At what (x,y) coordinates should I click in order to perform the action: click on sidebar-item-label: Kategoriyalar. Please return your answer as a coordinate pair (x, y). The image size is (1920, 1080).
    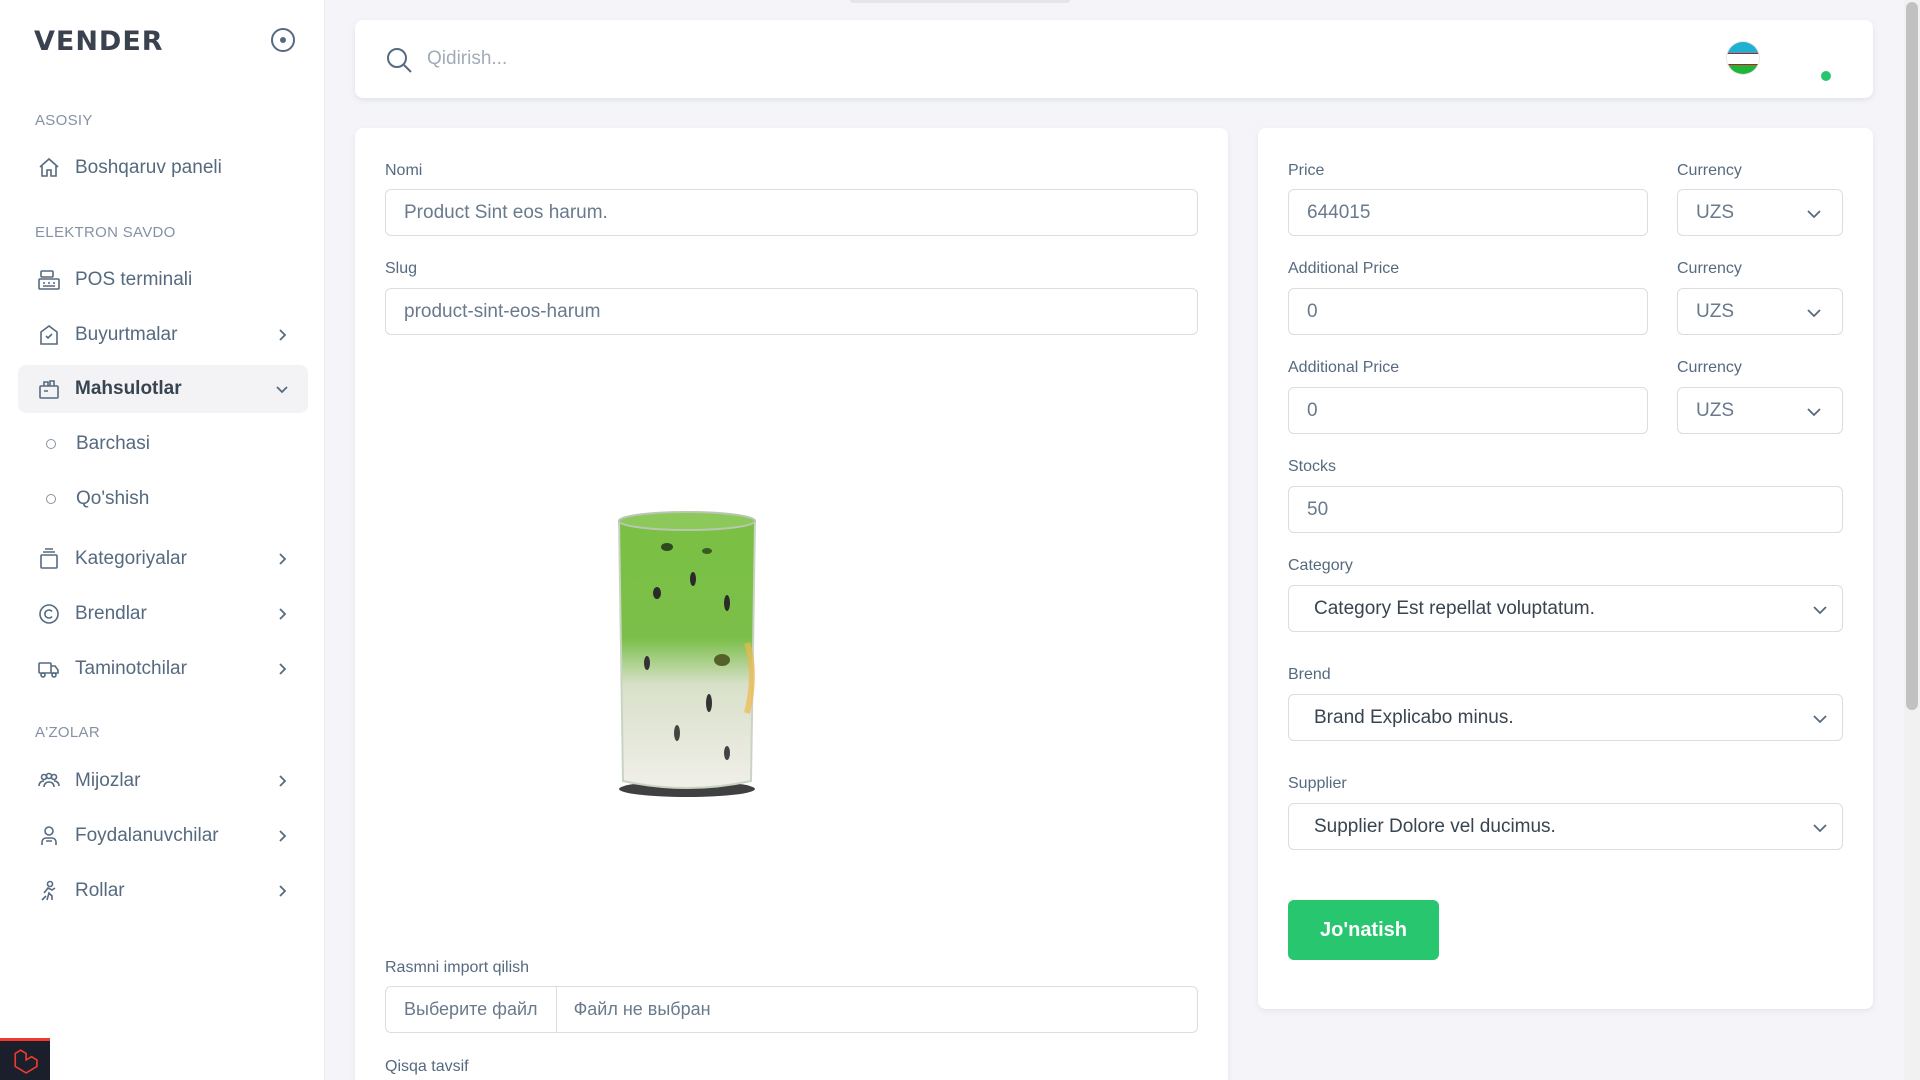
    Looking at the image, I should click on (131, 558).